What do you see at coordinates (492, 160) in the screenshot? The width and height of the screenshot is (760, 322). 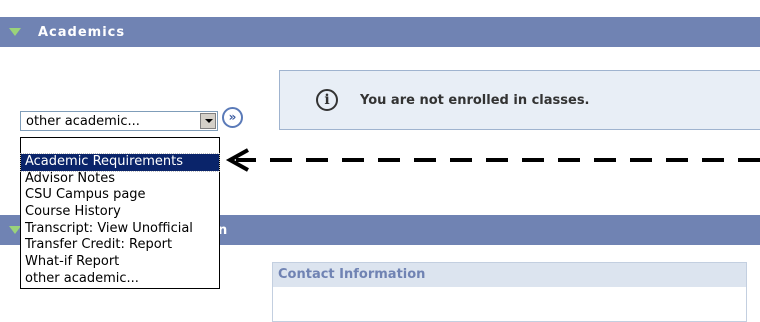 I see `dashed-pointer-arrow` at bounding box center [492, 160].